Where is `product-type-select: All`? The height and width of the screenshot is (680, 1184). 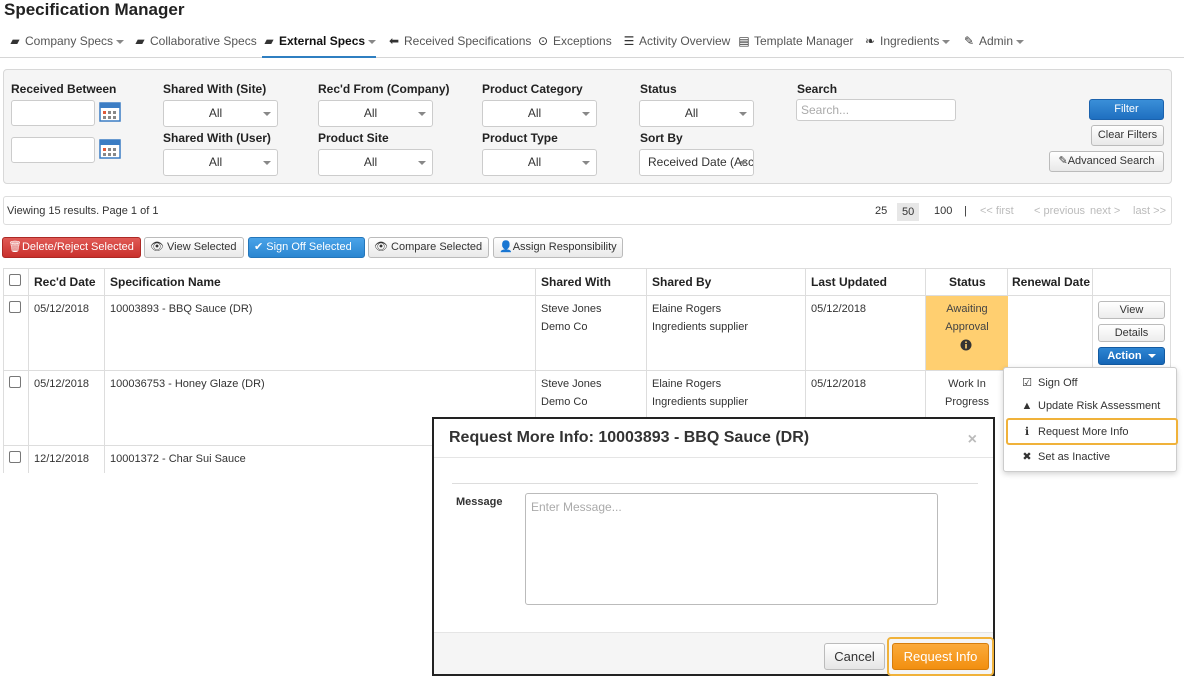
product-type-select: All is located at coordinates (539, 162).